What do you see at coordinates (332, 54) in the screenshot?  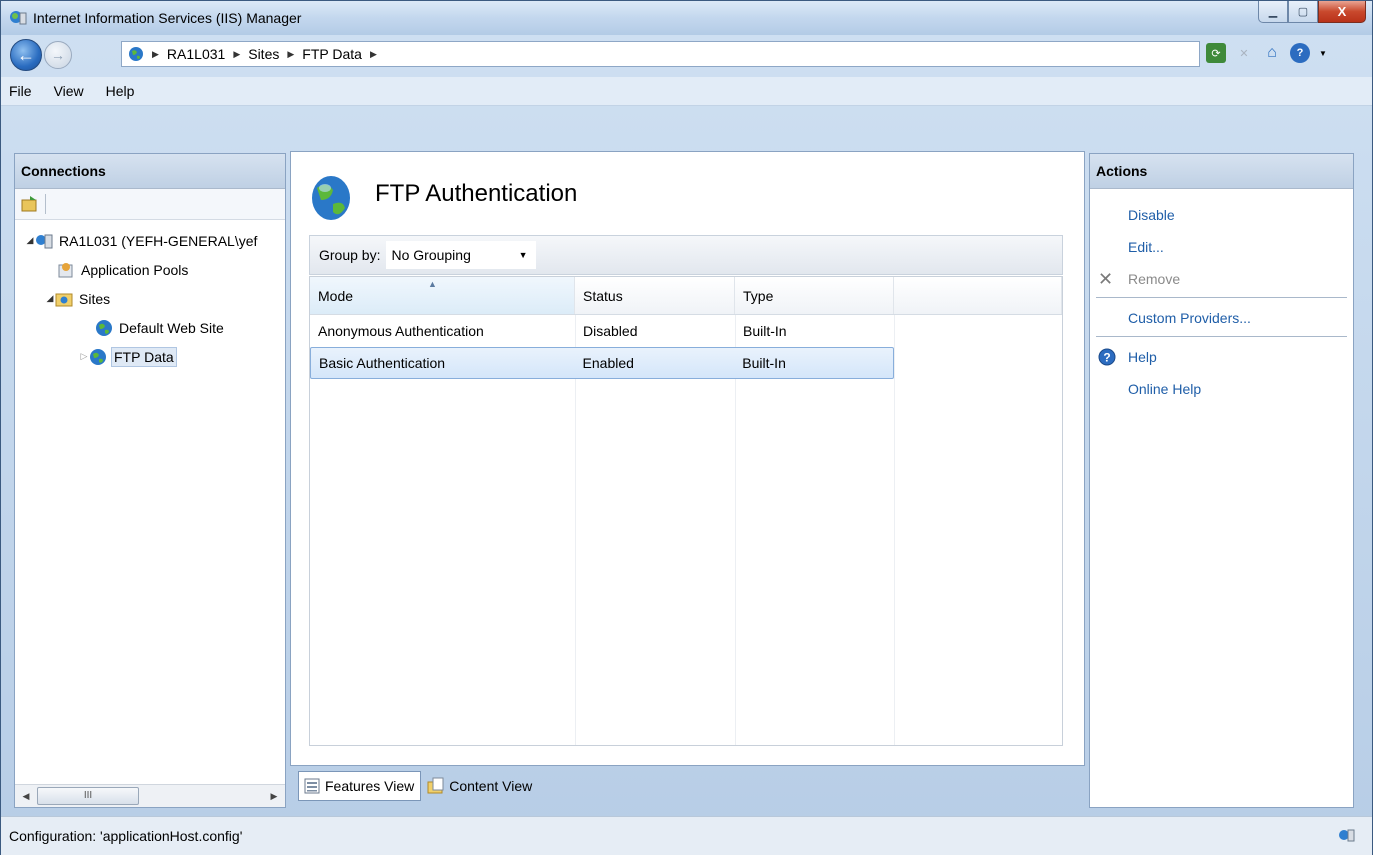 I see `breadcrumb-ftp-data: FTP Data` at bounding box center [332, 54].